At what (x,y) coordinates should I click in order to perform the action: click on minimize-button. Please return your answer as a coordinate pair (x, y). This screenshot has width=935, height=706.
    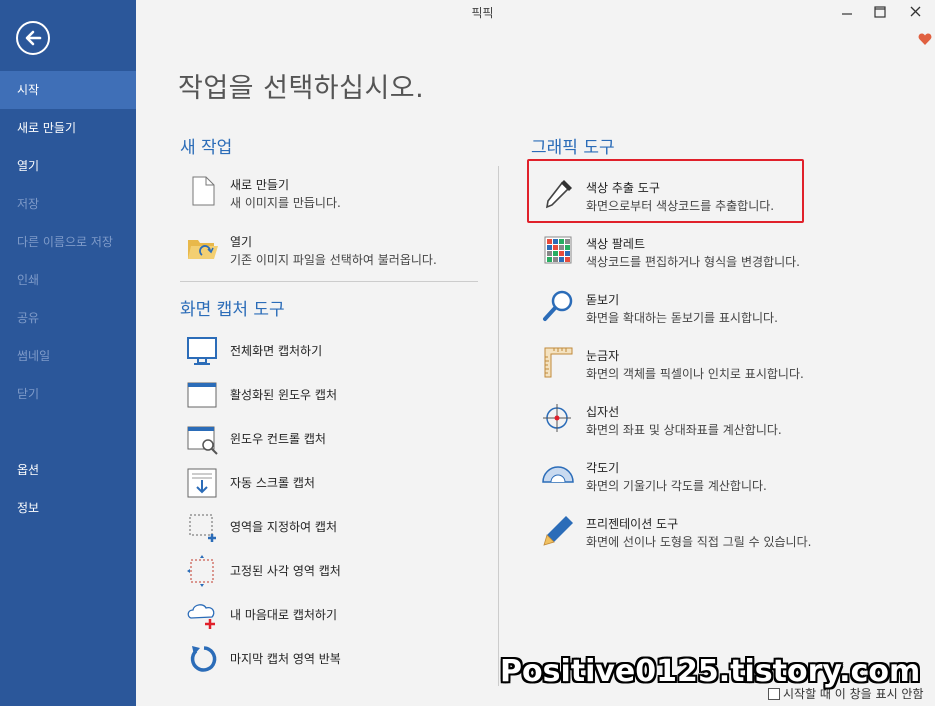
    Looking at the image, I should click on (847, 13).